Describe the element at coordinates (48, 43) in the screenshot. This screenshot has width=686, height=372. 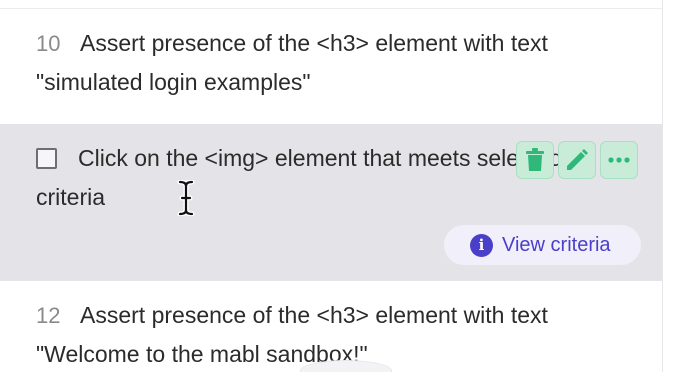
I see `step-number: 10` at that location.